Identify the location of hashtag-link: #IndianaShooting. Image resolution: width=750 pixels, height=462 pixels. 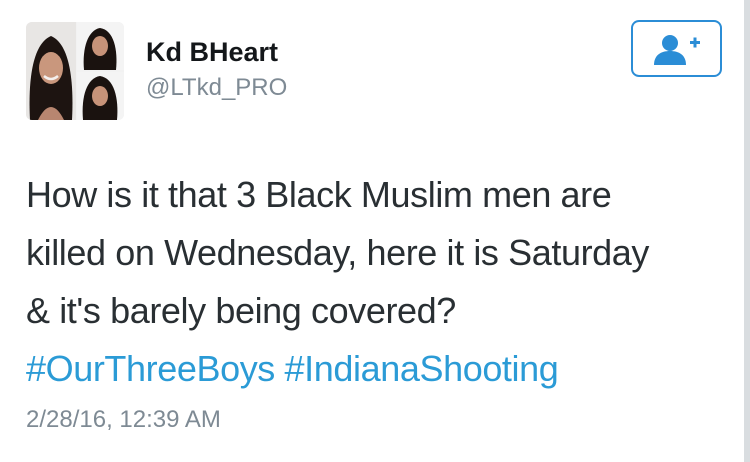
(422, 368).